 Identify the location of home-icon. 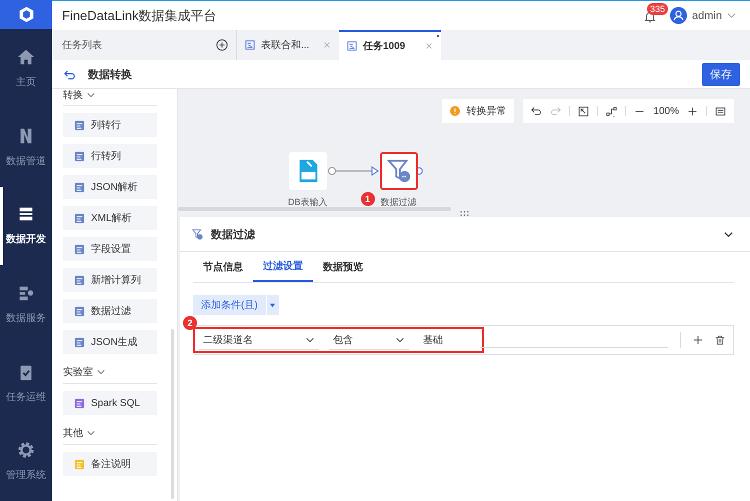
(26, 57).